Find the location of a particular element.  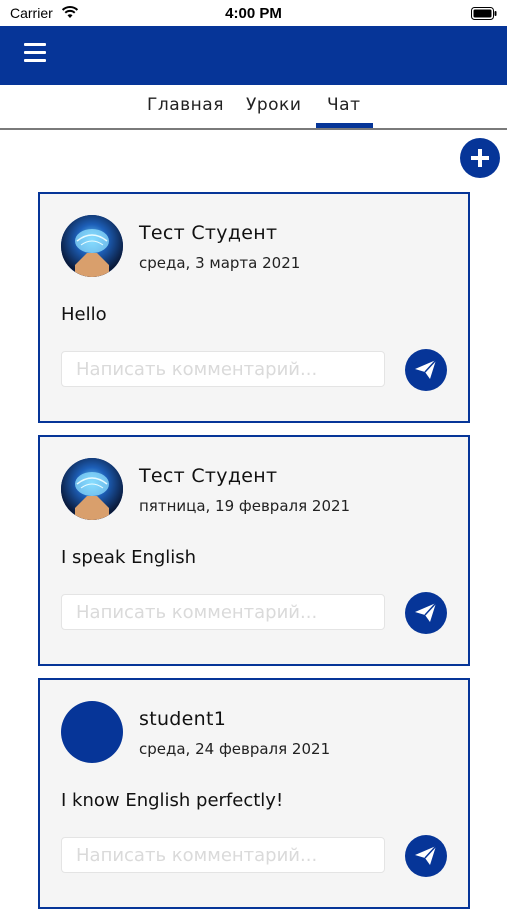

post-author: student1 is located at coordinates (183, 719).